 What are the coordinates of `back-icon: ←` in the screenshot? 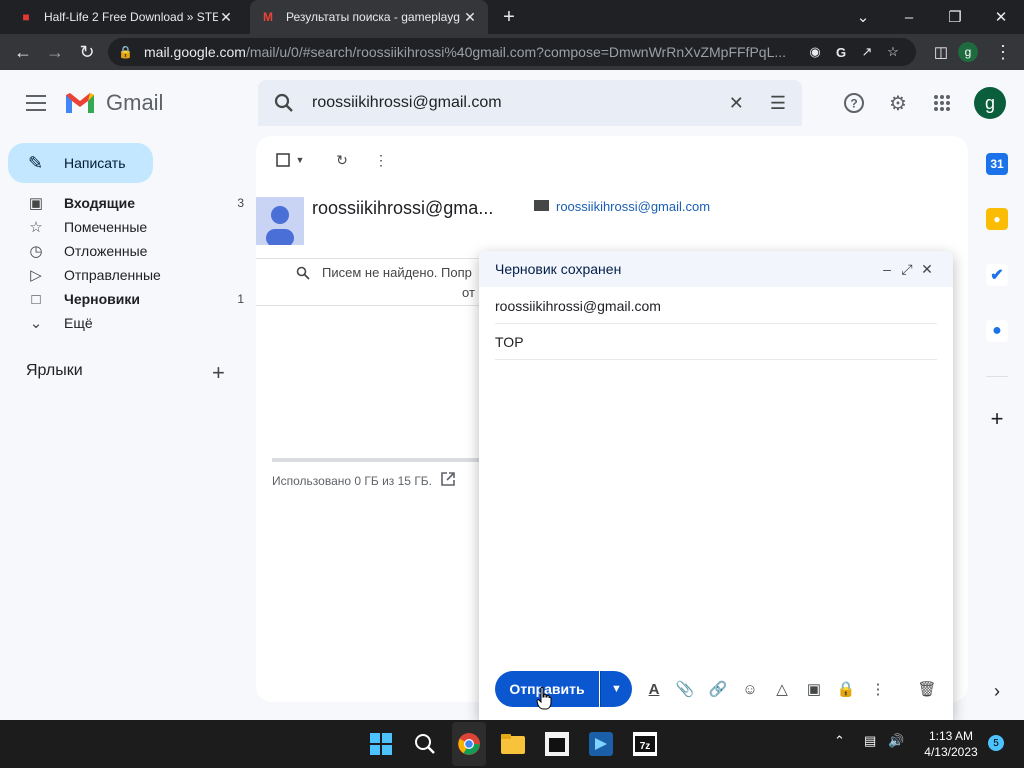 It's located at (23, 52).